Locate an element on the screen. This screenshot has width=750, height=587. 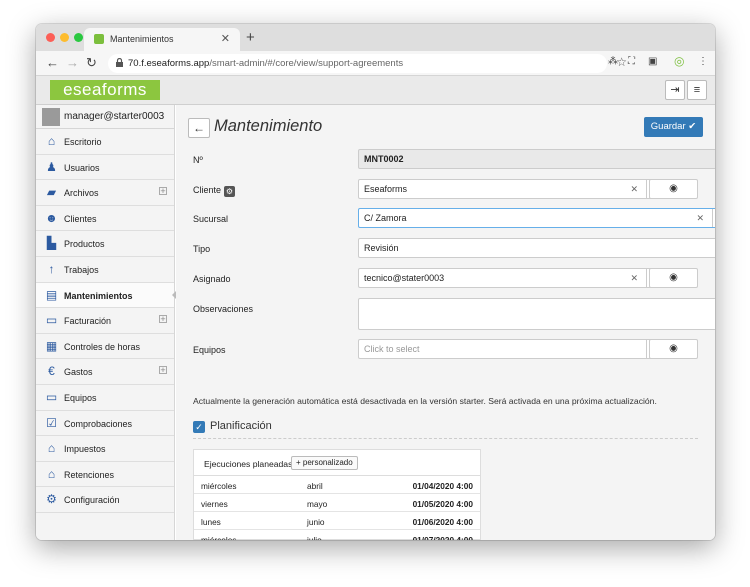
back-arrow-icon: ← is located at coordinates (52, 62).